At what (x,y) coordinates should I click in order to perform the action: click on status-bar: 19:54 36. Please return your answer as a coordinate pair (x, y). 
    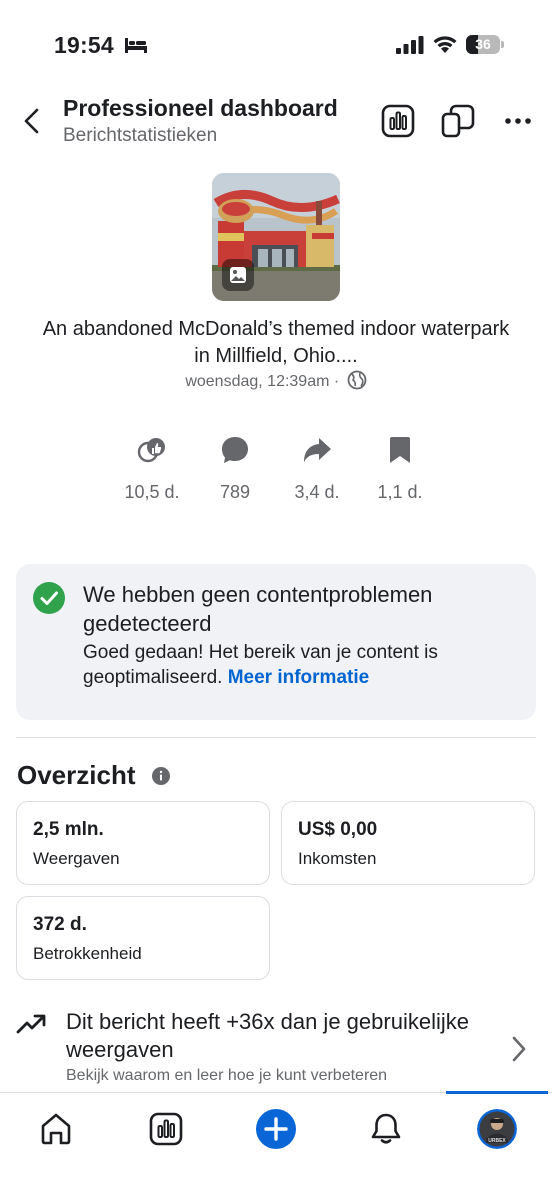
    Looking at the image, I should click on (276, 40).